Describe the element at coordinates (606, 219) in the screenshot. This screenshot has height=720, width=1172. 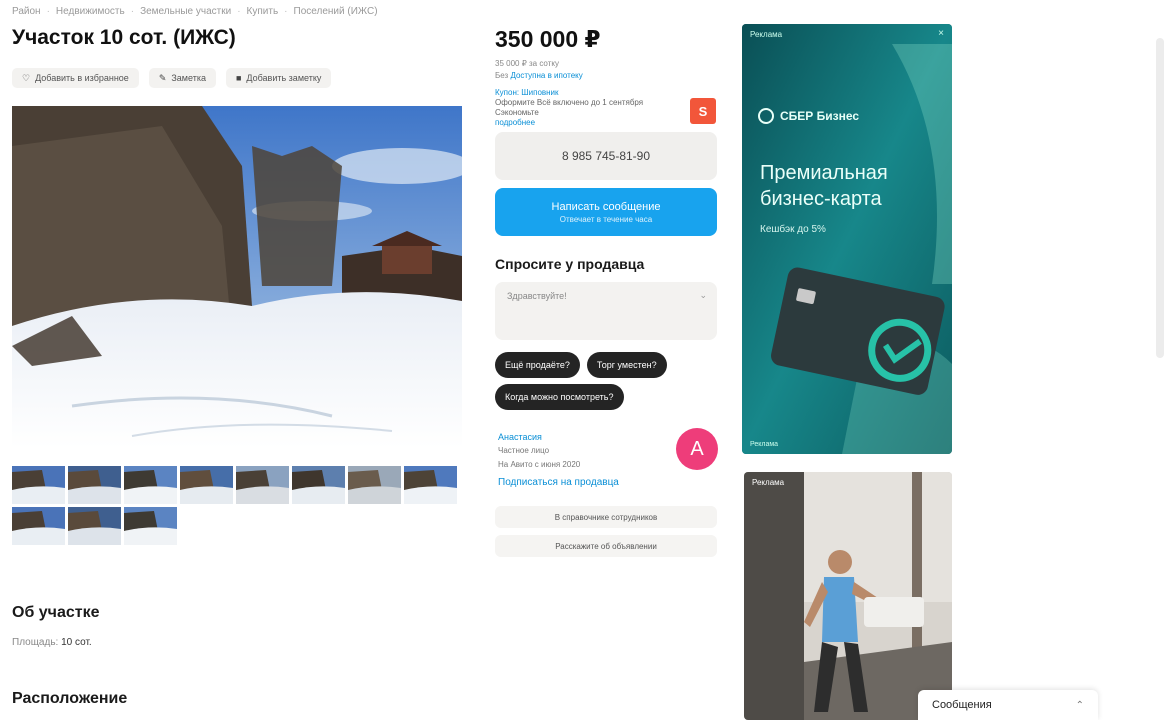
I see `message-button-sub: Отвечает в течение часа` at that location.